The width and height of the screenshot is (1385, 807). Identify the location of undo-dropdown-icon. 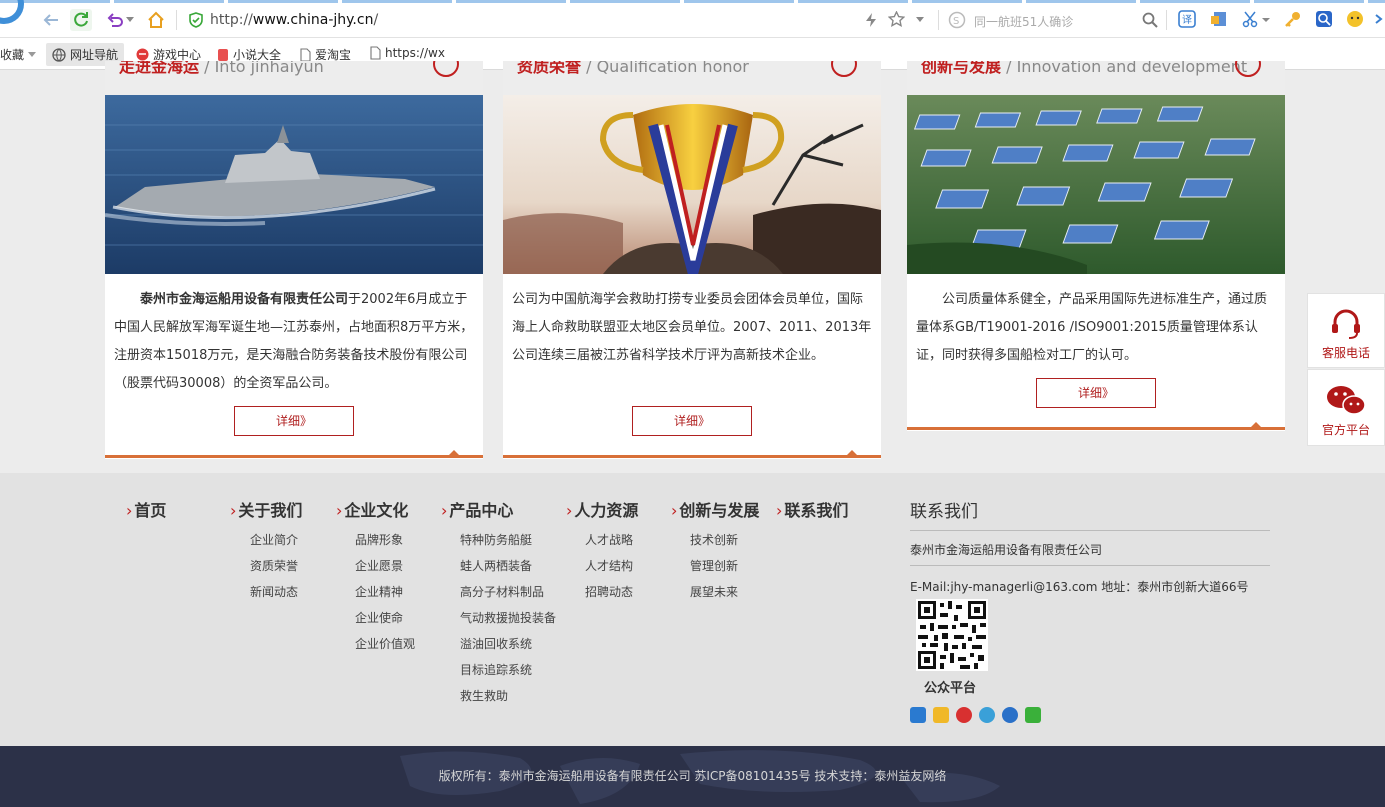
(130, 20).